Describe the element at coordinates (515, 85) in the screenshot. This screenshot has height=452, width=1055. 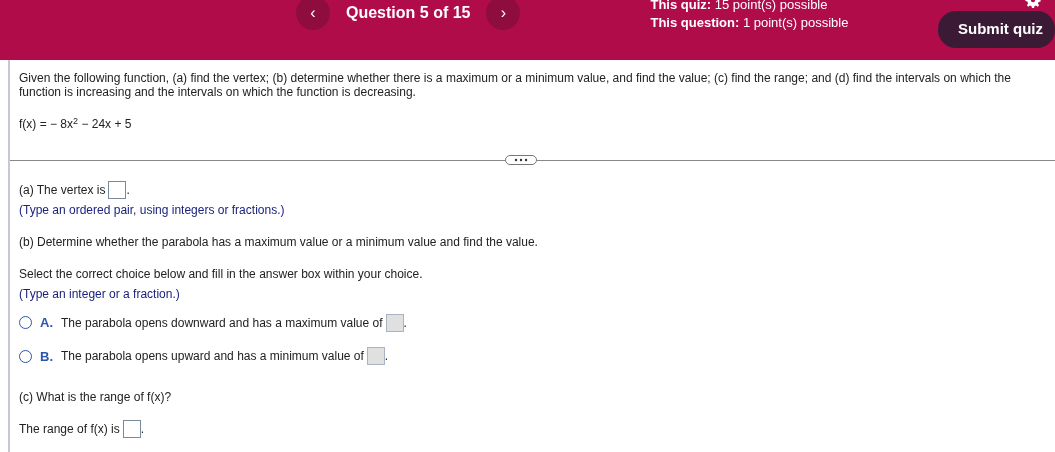
I see `question-instructions: Given the following function, (a) find the vertex; (b) determine whether there is a maximum or a minimum value, and find the value; (c) find the range; and (d) find the intervals on which the function is increasing and the intervals on which the function is decreasing.` at that location.